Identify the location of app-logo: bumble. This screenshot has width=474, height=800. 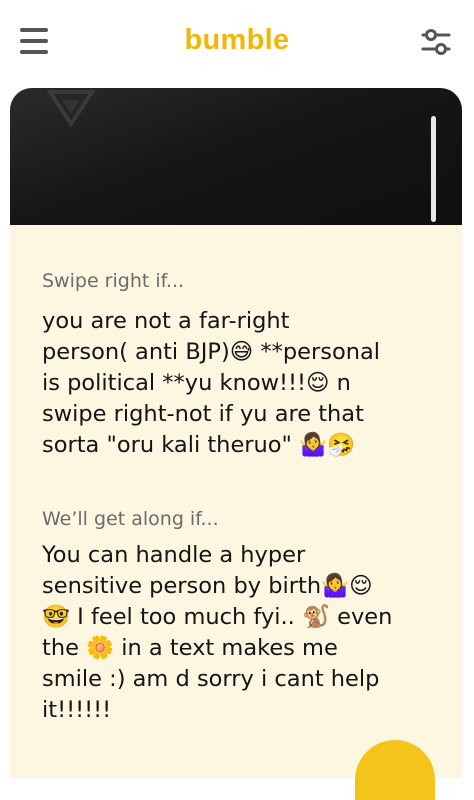
(237, 40).